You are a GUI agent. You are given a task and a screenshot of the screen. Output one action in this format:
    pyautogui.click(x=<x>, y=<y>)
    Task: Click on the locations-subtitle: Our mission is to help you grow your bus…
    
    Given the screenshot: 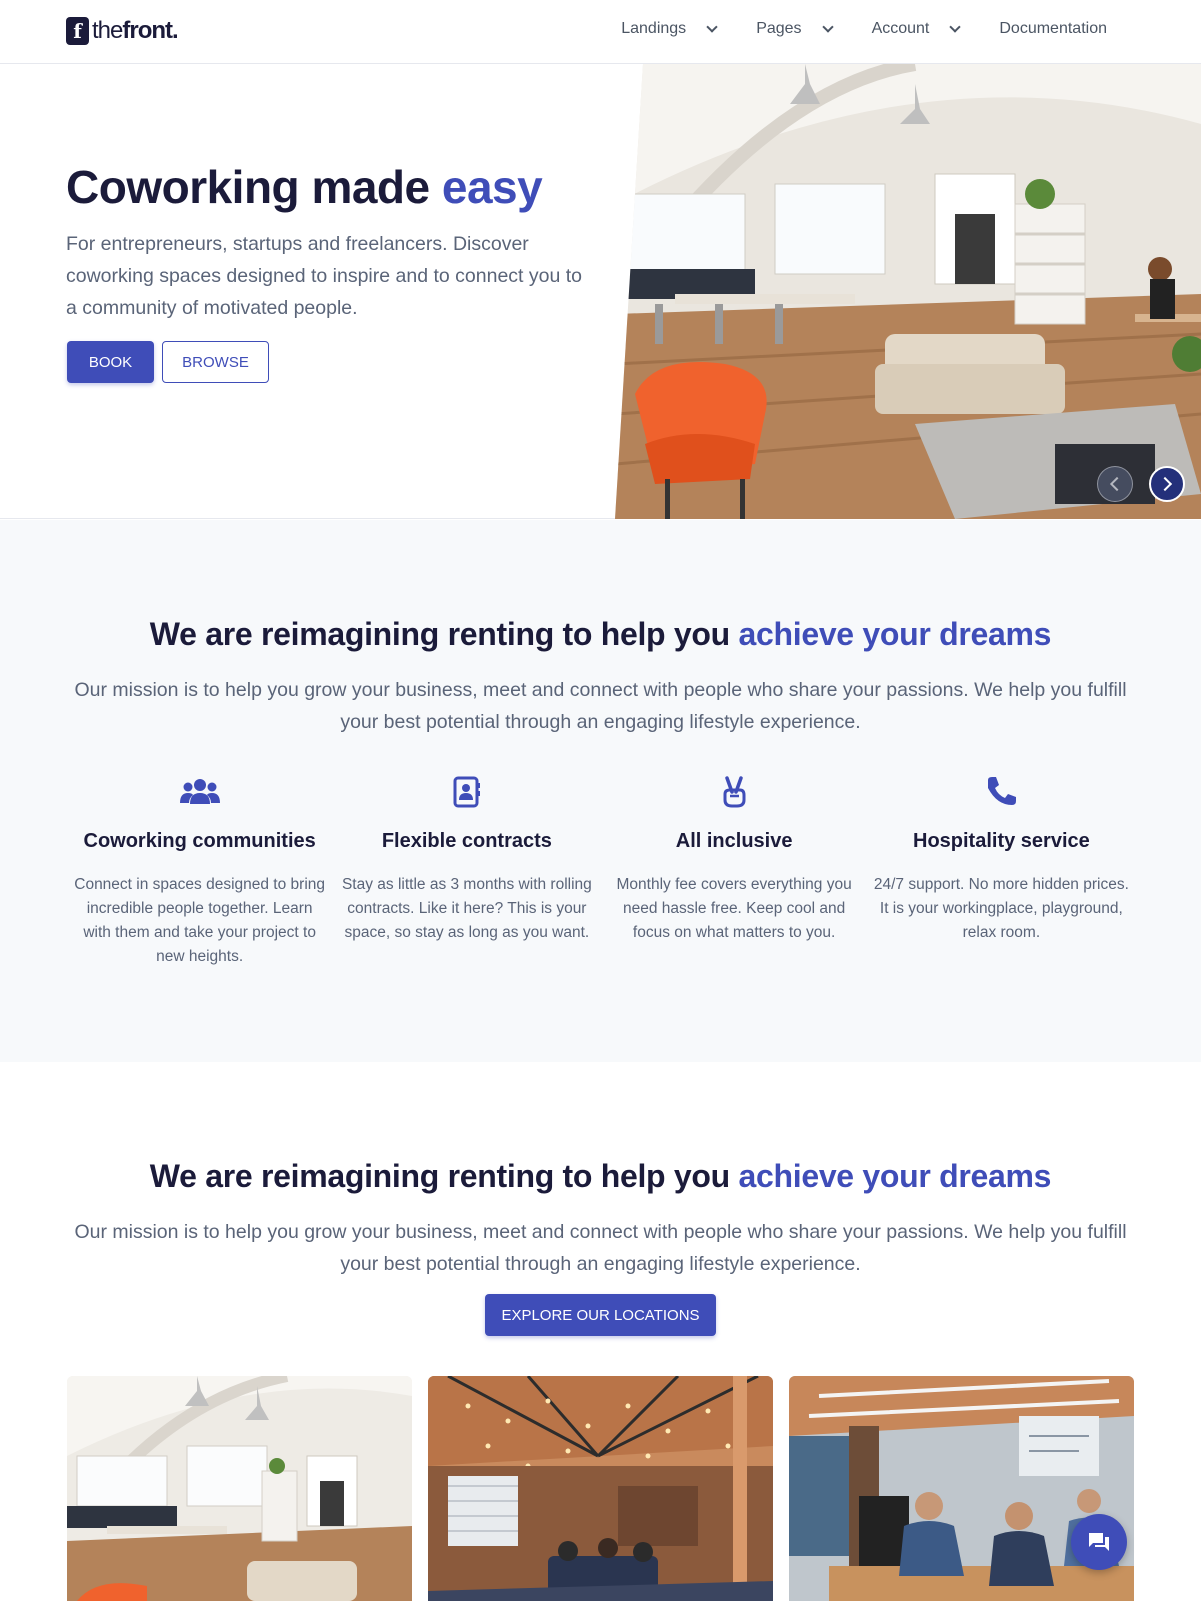 What is the action you would take?
    pyautogui.click(x=600, y=1248)
    